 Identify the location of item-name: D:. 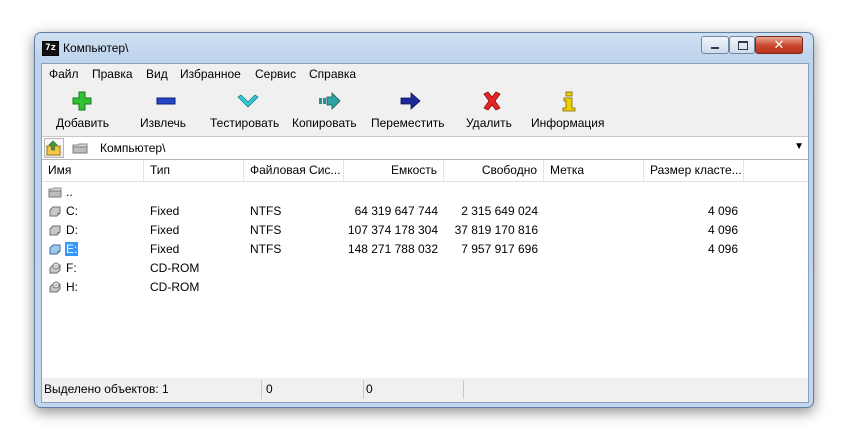
(72, 230).